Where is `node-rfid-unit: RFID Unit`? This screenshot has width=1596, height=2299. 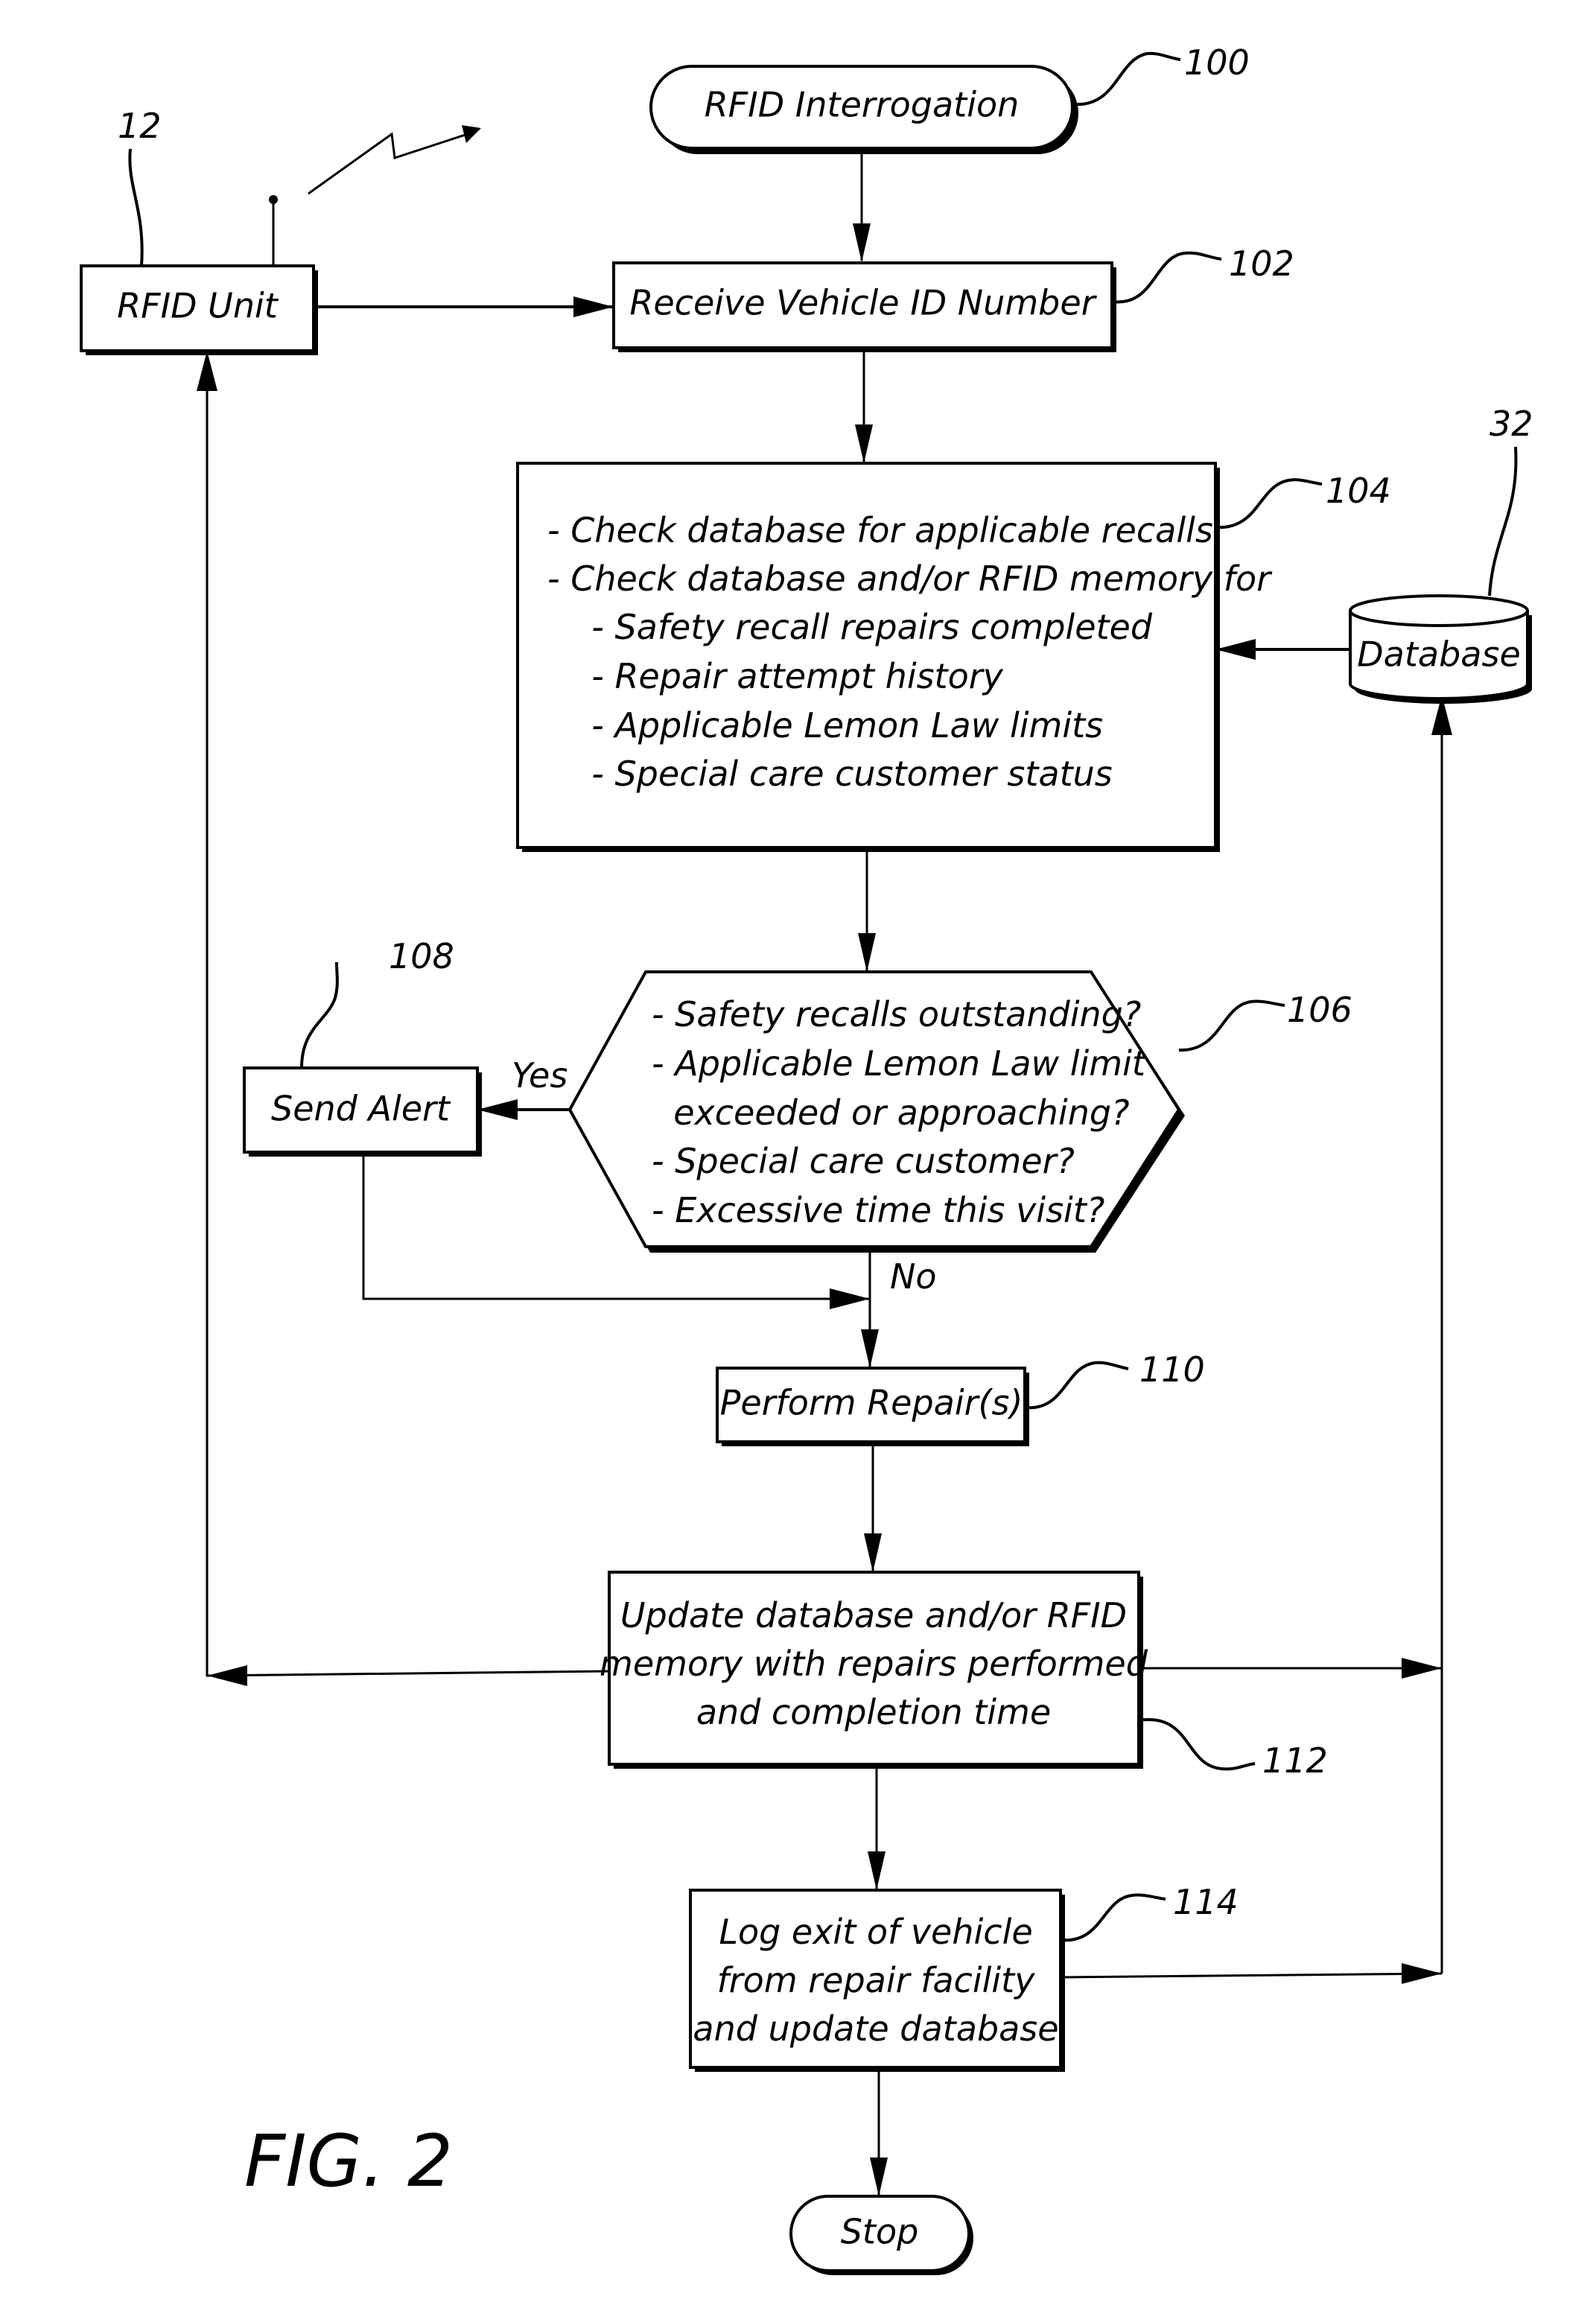 node-rfid-unit: RFID Unit is located at coordinates (199, 309).